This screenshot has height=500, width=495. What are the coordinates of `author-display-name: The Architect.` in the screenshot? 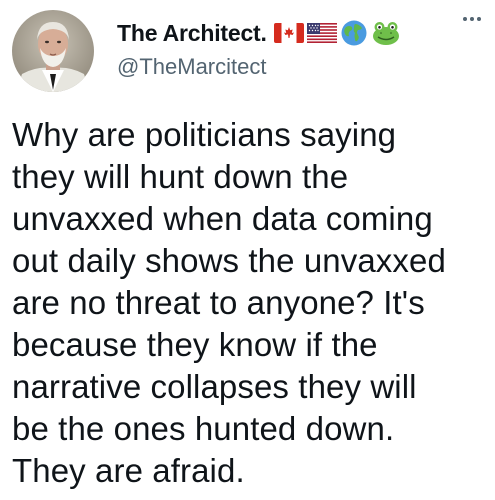 It's located at (192, 33).